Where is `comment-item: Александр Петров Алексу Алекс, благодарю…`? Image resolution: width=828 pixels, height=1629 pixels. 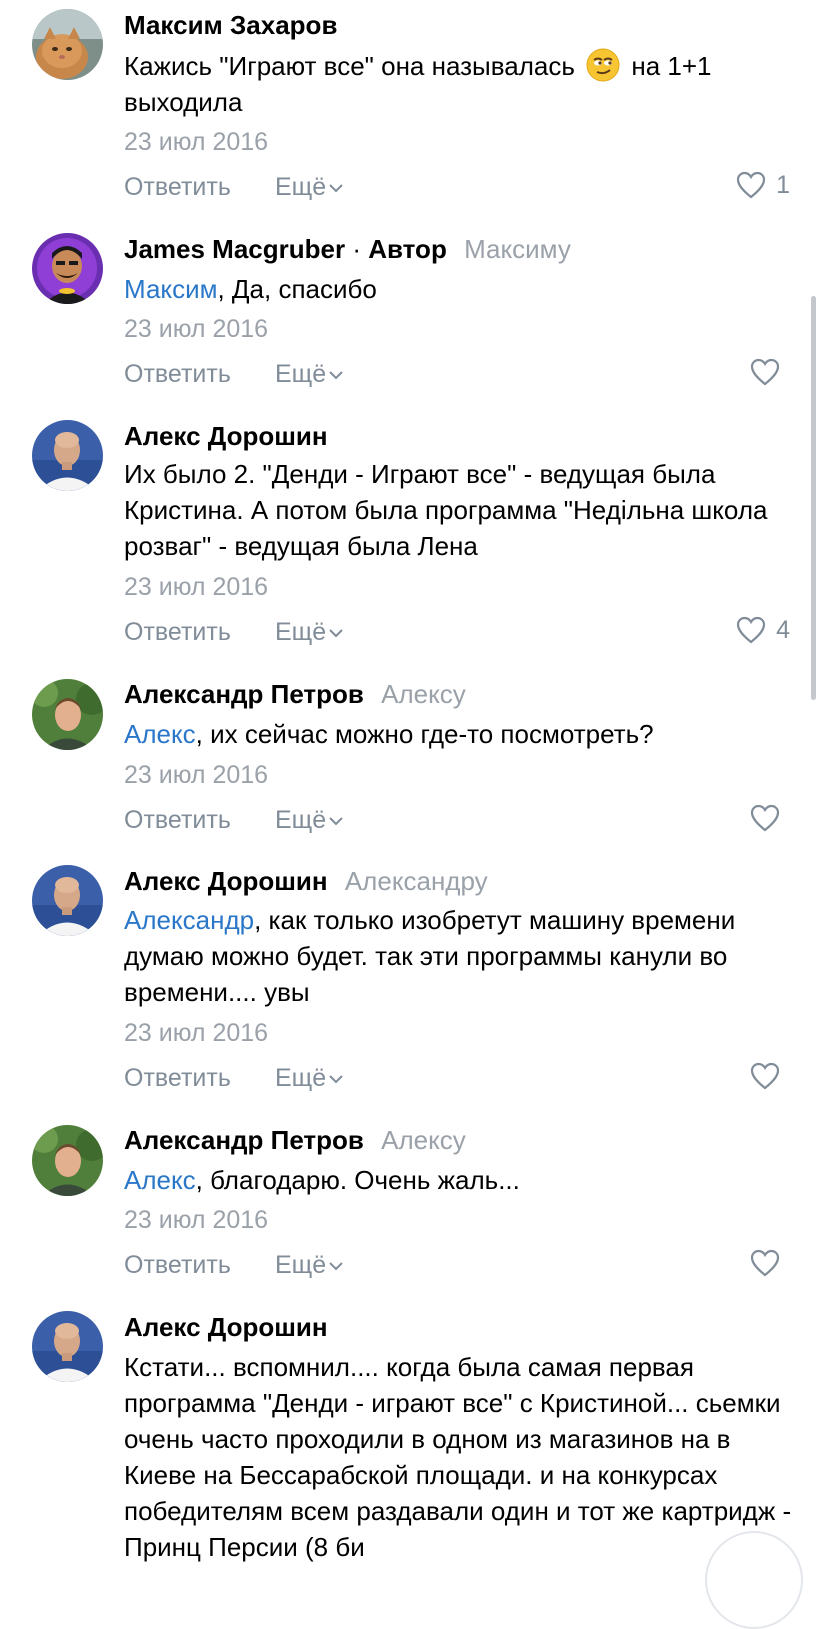
comment-item: Александр Петров Алексу Алекс, благодарю… is located at coordinates (414, 1213).